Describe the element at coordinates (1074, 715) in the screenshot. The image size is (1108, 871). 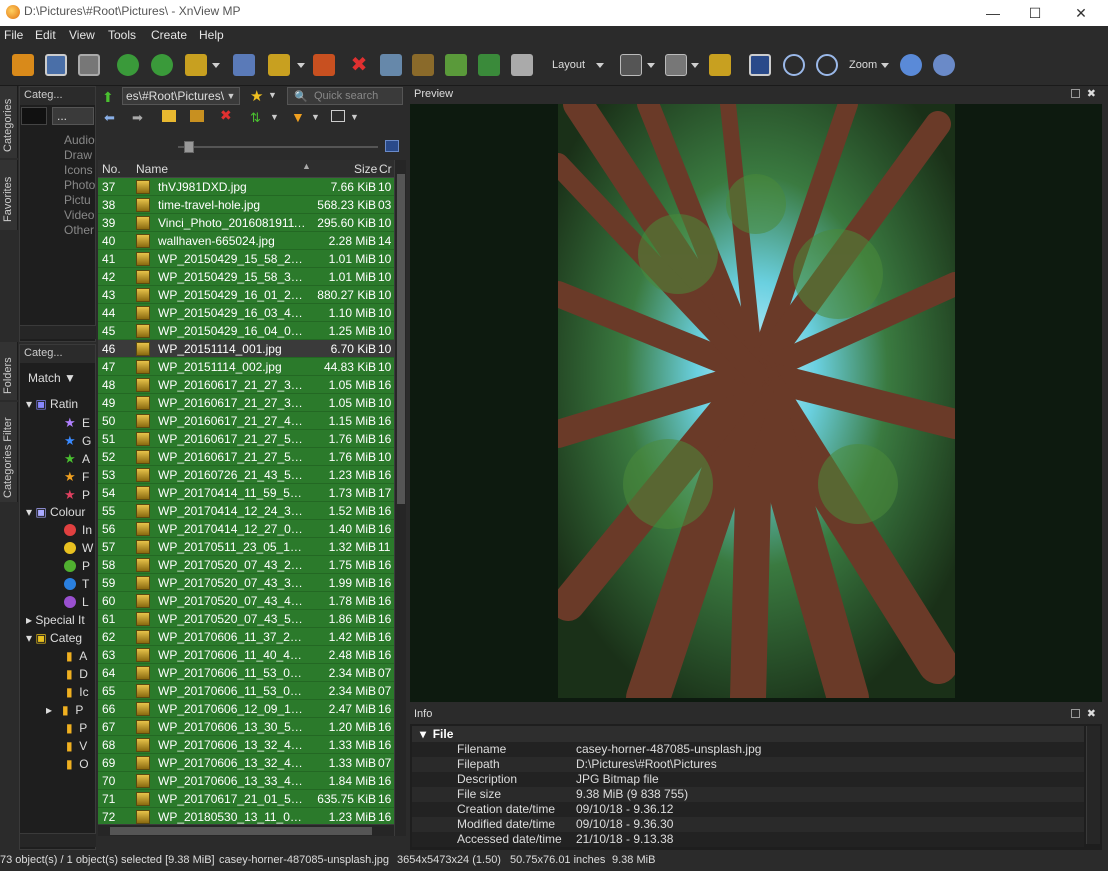
I see `info-undock-icon` at that location.